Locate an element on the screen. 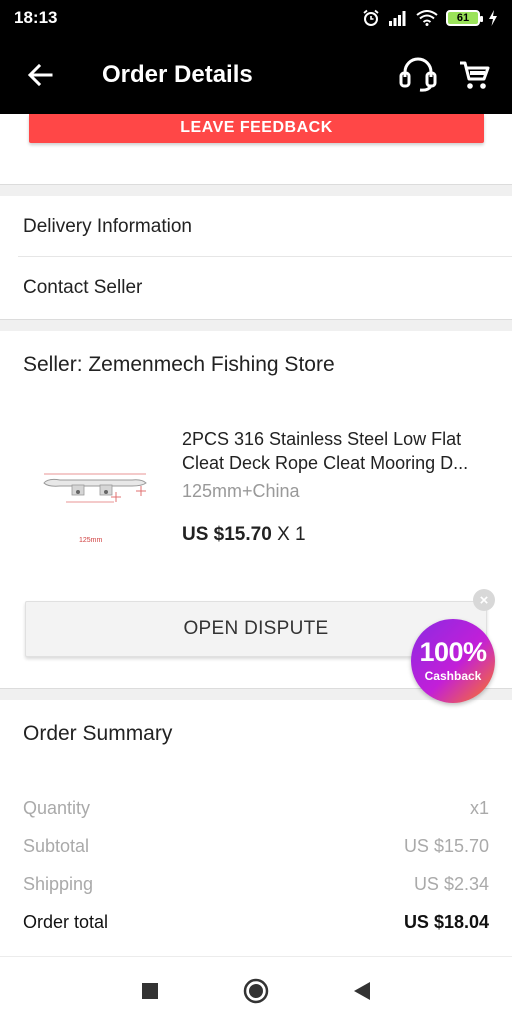 Image resolution: width=512 pixels, height=1025 pixels. summary-label: Subtotal is located at coordinates (56, 845).